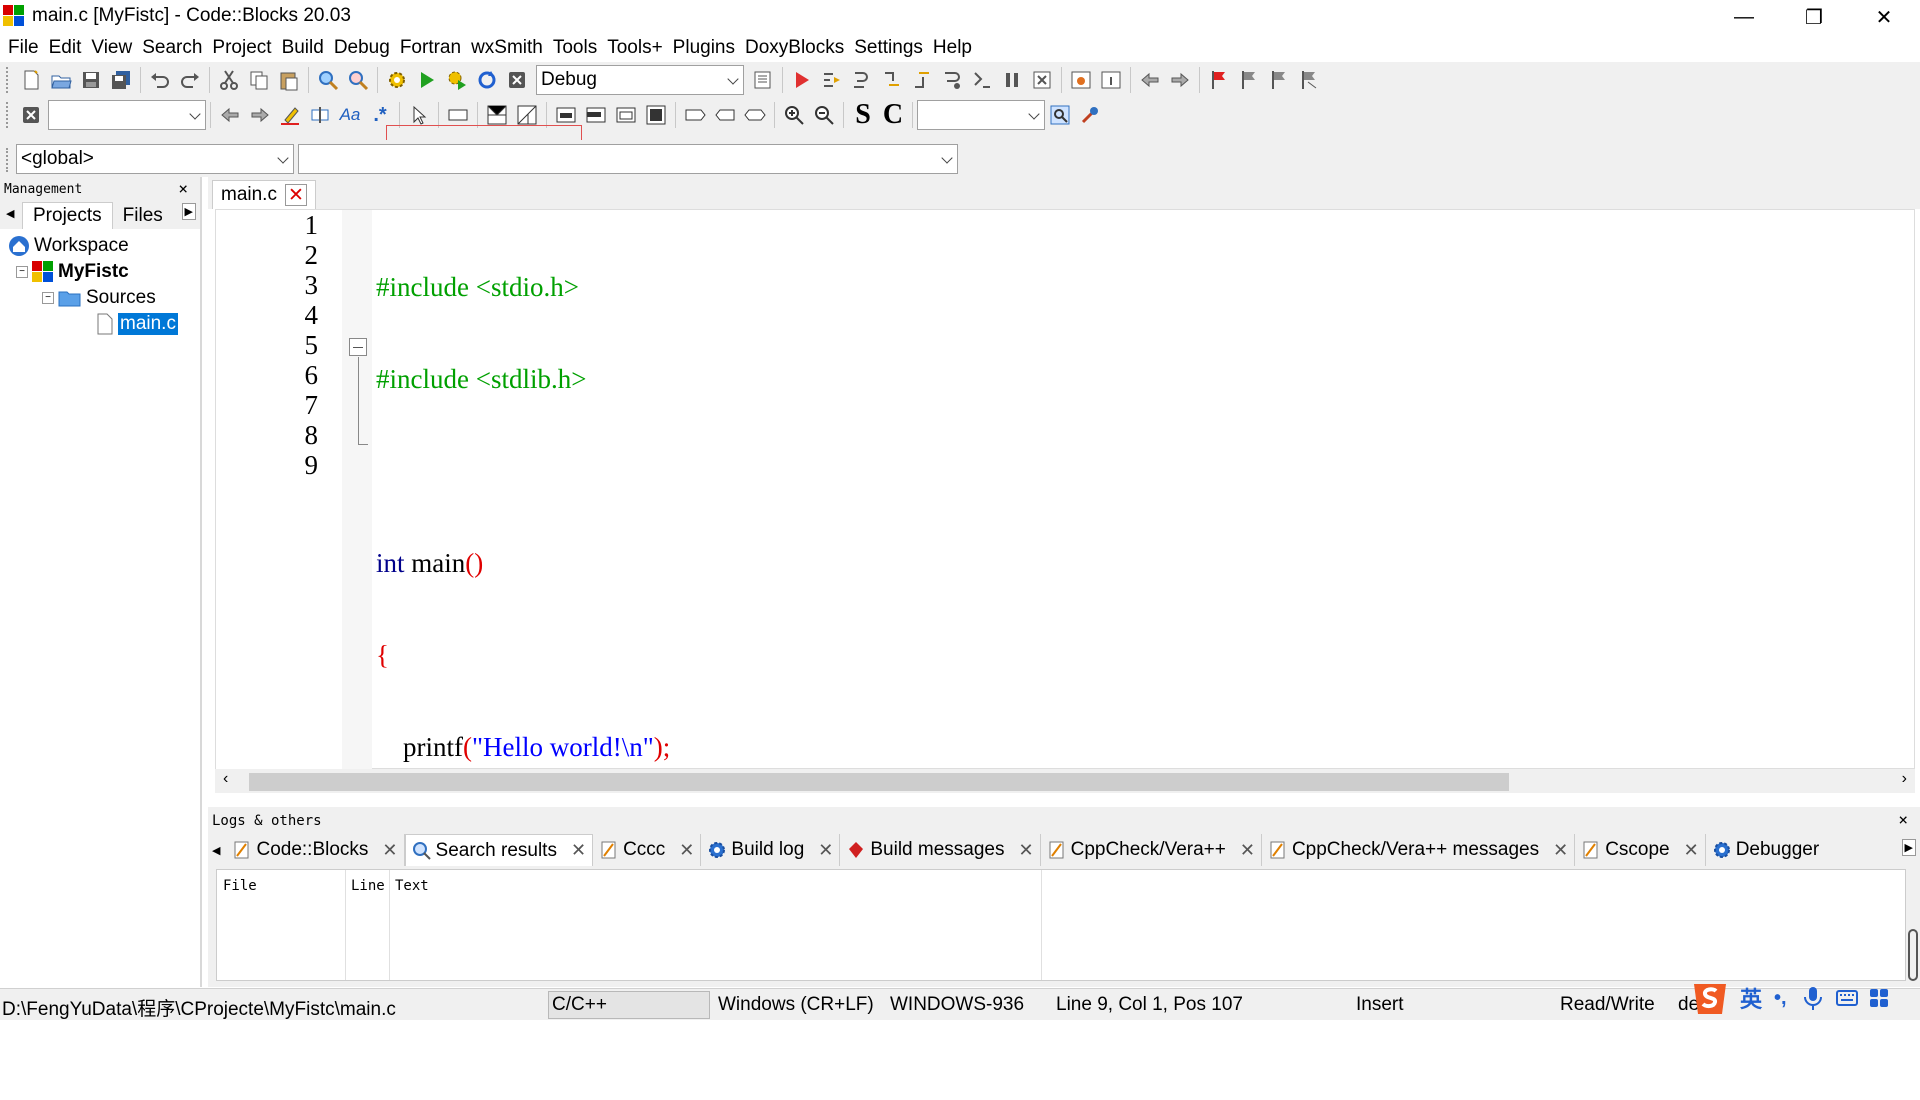  Describe the element at coordinates (259, 80) in the screenshot. I see `copy-button` at that location.